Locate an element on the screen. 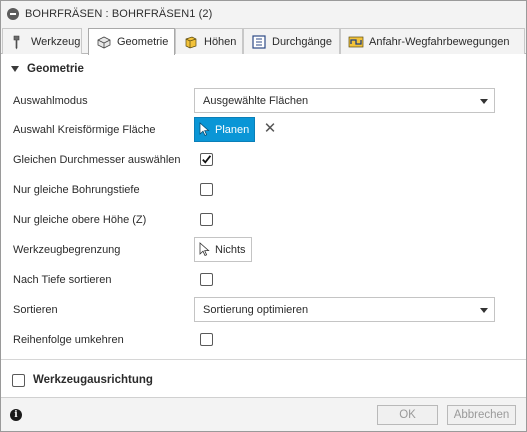  tab-werkzeug: Werkzeug is located at coordinates (42, 41).